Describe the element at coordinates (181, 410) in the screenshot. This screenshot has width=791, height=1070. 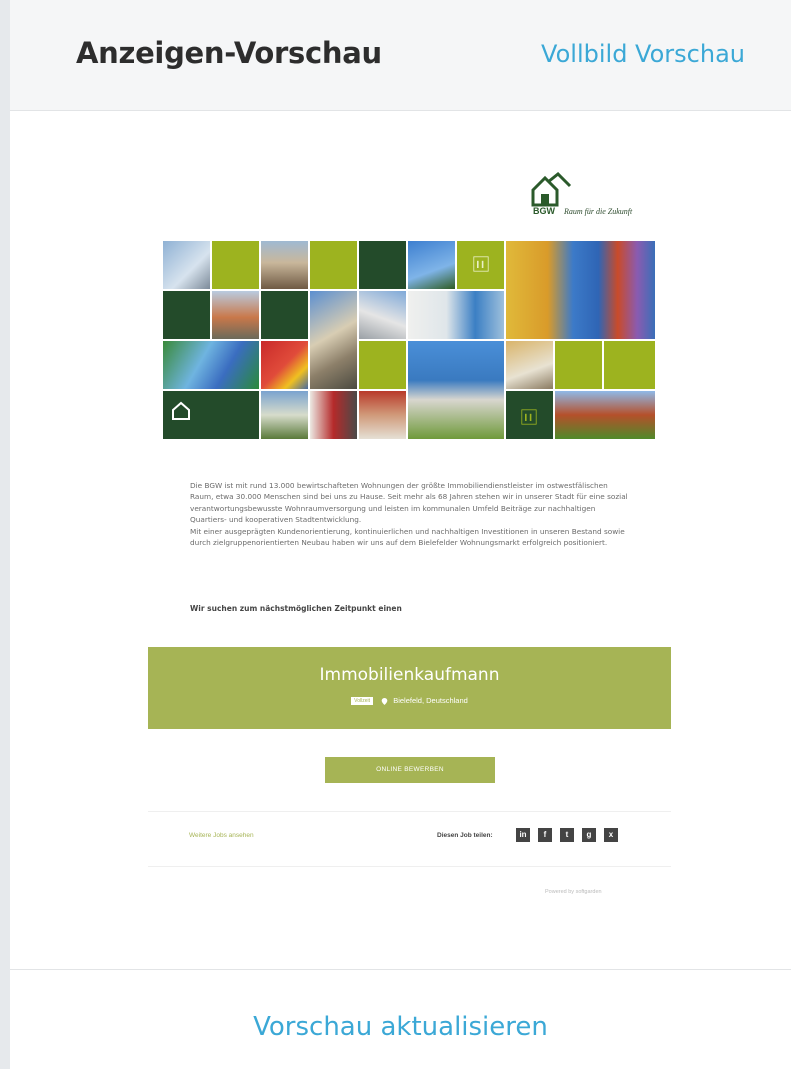
I see `house-icon` at that location.